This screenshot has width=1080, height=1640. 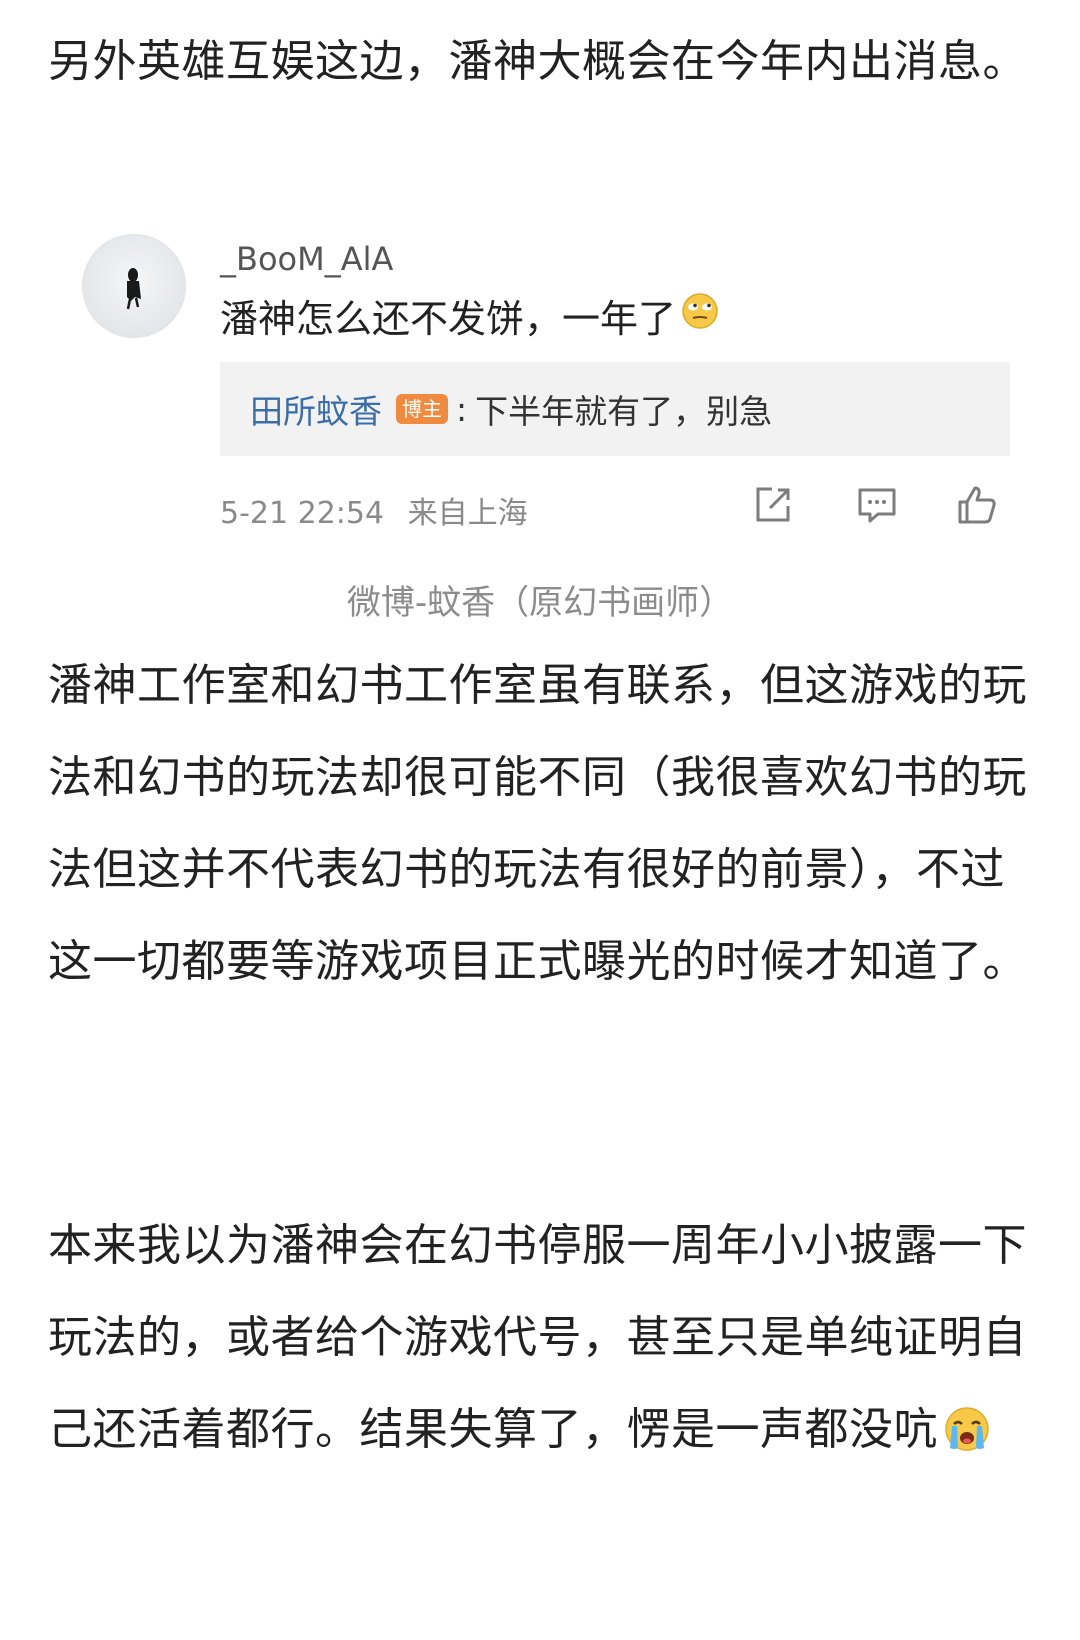 I want to click on comment-timestamp: 5-21 22:54, so click(x=302, y=513).